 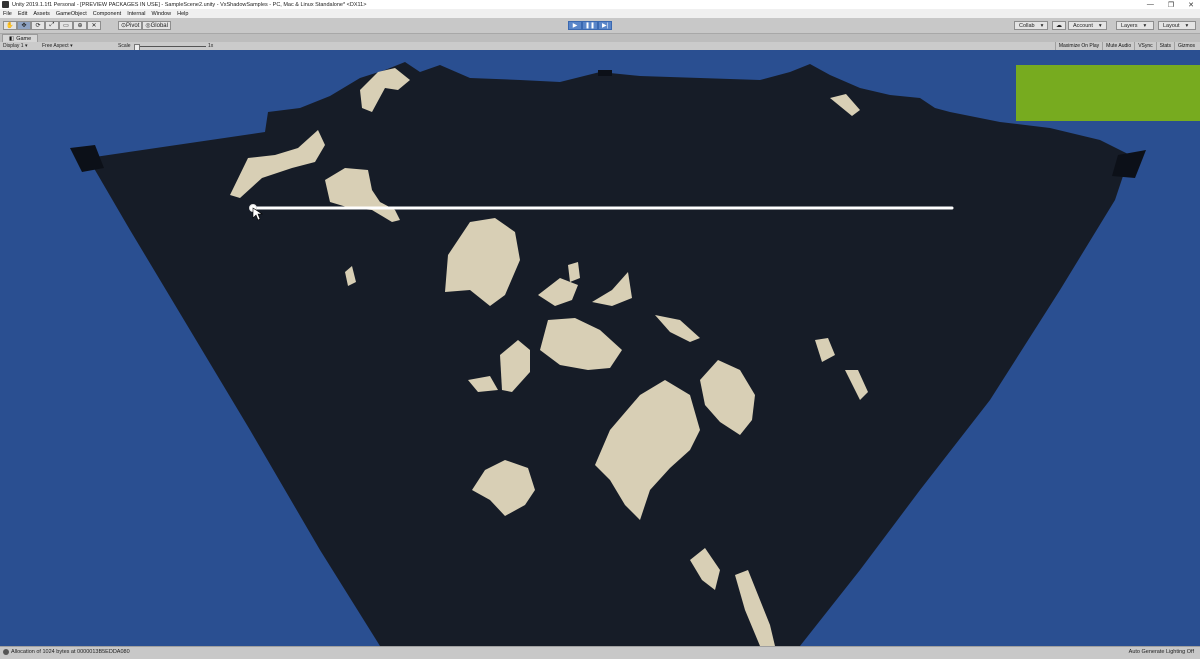 I want to click on layout-dropdown: Layout ▾, so click(x=1177, y=25).